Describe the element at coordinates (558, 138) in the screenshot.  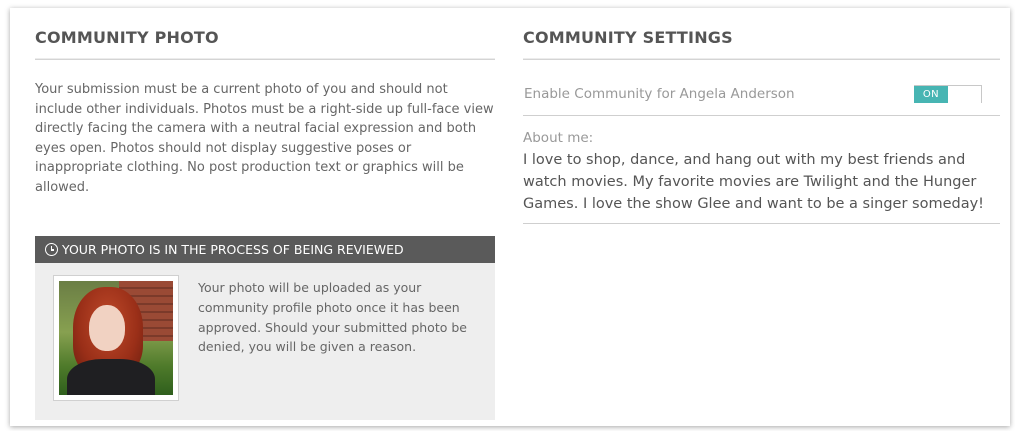
I see `about-me-label: About me:` at that location.